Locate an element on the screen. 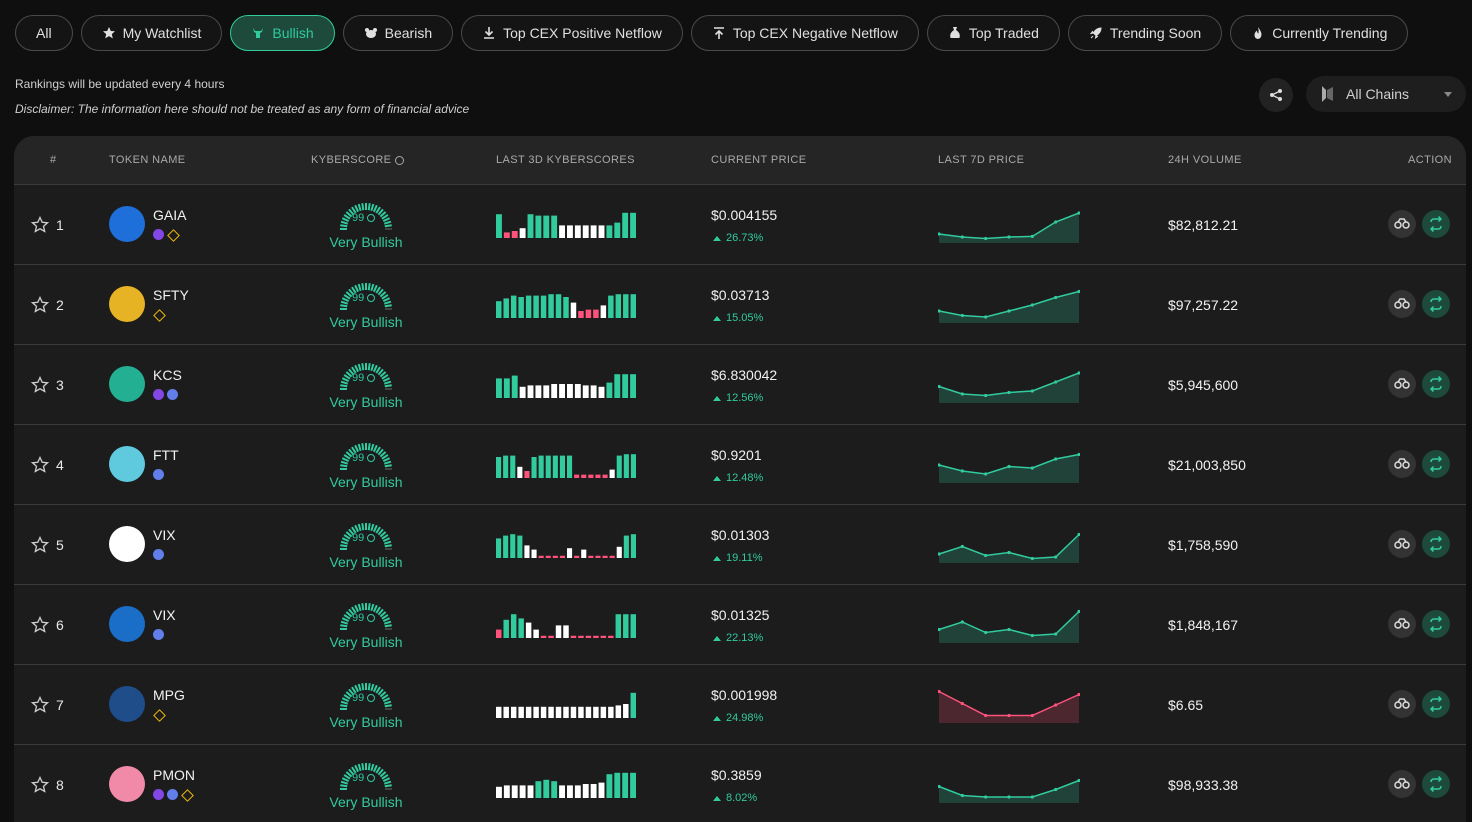  token-symbol: PMON is located at coordinates (174, 775).